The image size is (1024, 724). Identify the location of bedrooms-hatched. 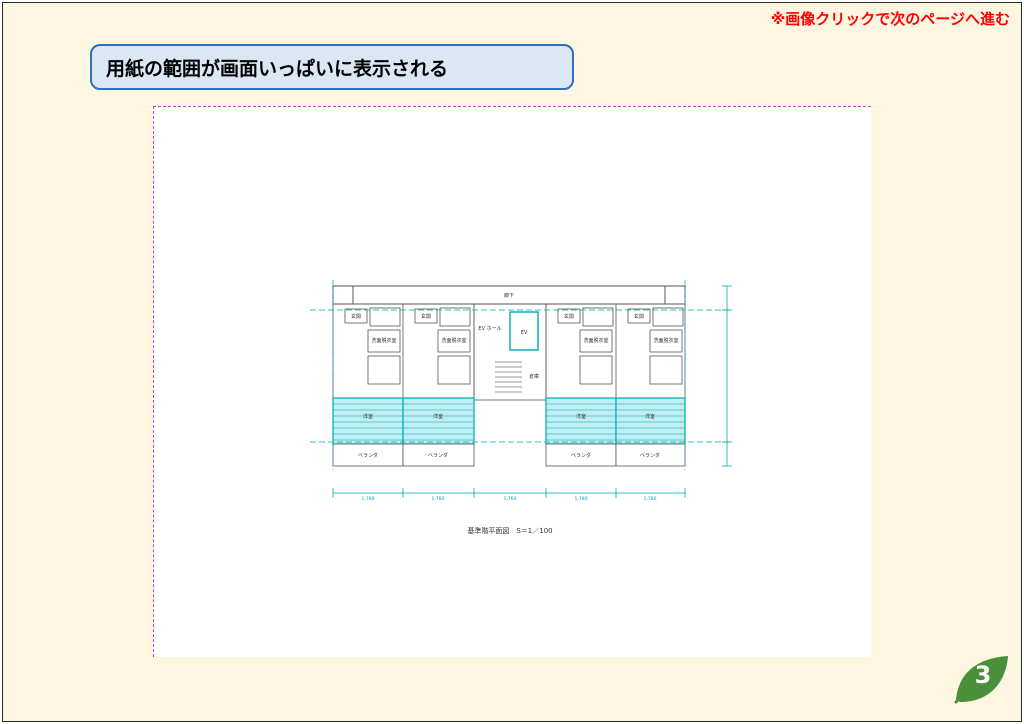
(509, 421).